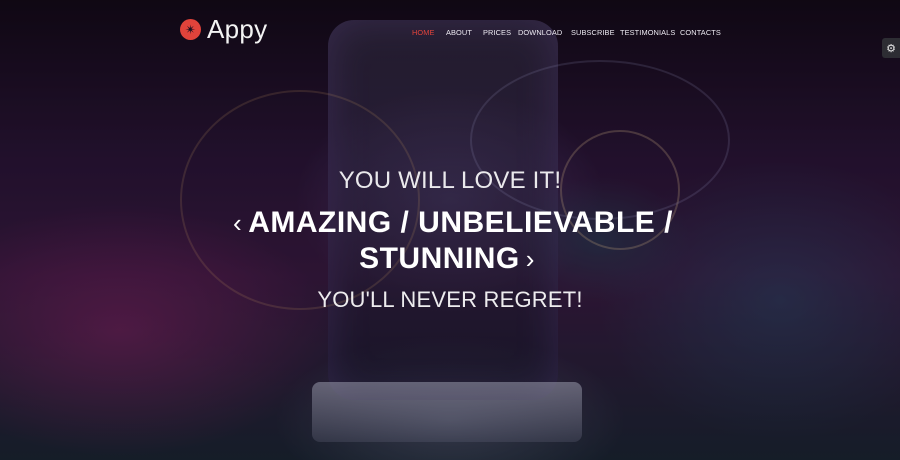  What do you see at coordinates (530, 259) in the screenshot?
I see `chevron-right-icon: ›` at bounding box center [530, 259].